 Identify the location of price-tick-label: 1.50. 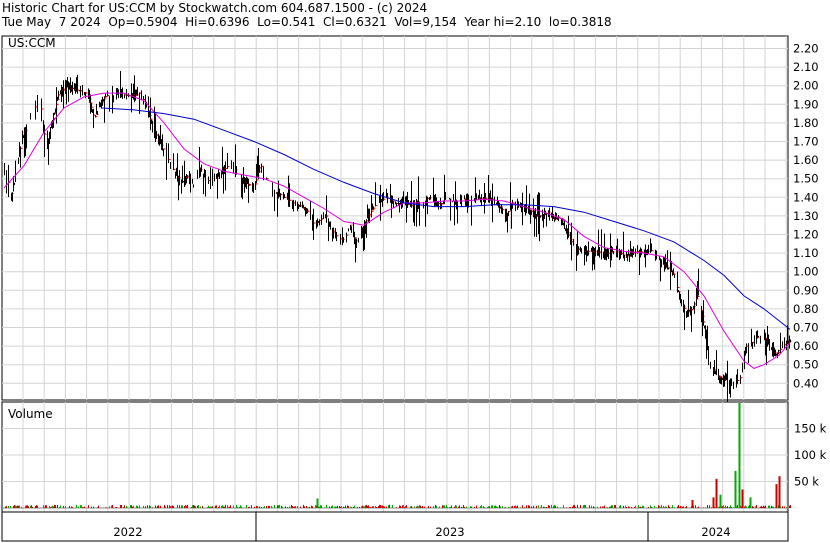
(806, 179).